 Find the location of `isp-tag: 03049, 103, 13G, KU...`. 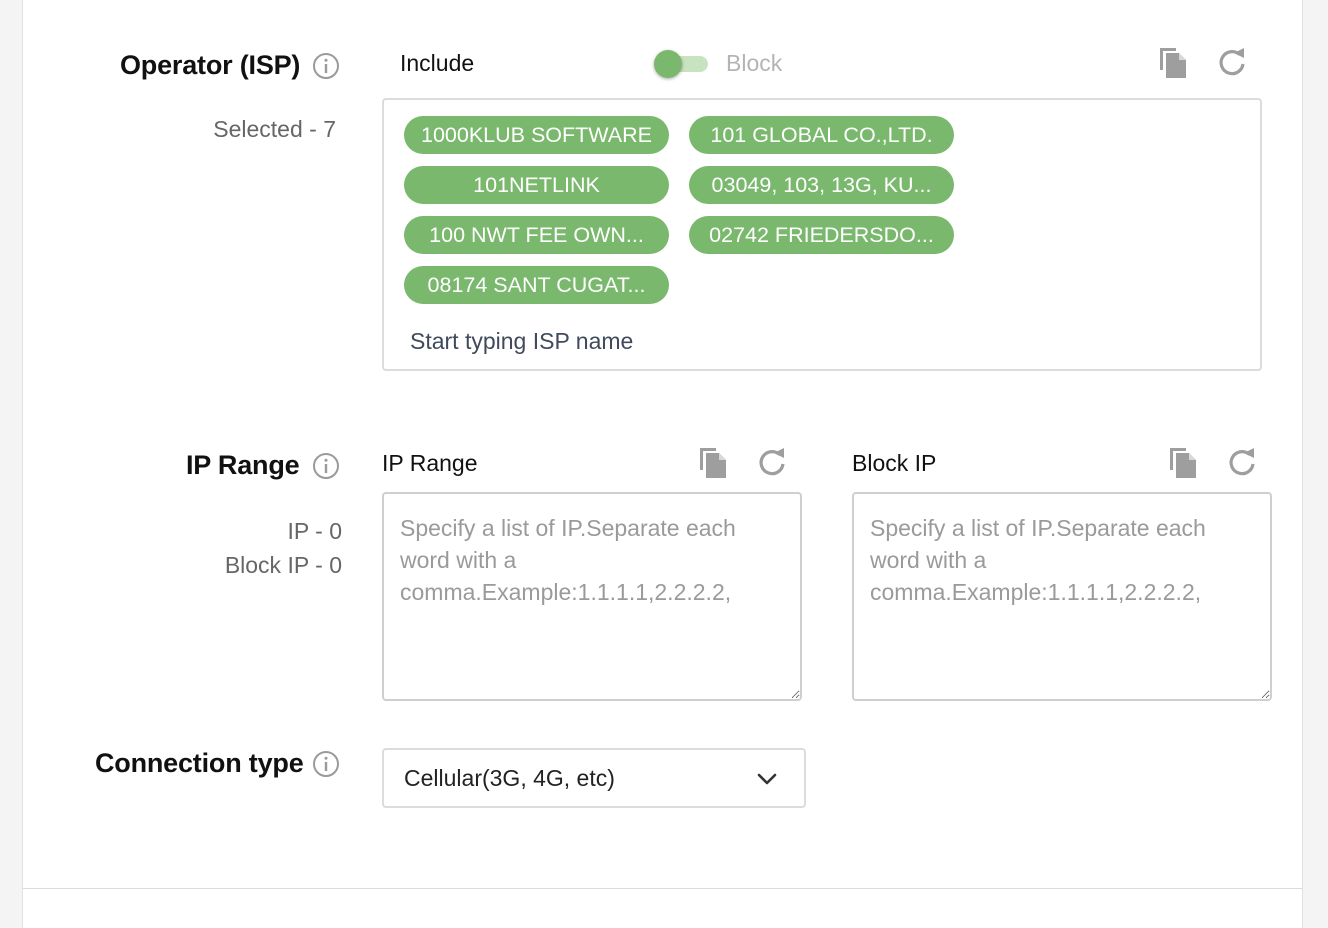

isp-tag: 03049, 103, 13G, KU... is located at coordinates (821, 185).